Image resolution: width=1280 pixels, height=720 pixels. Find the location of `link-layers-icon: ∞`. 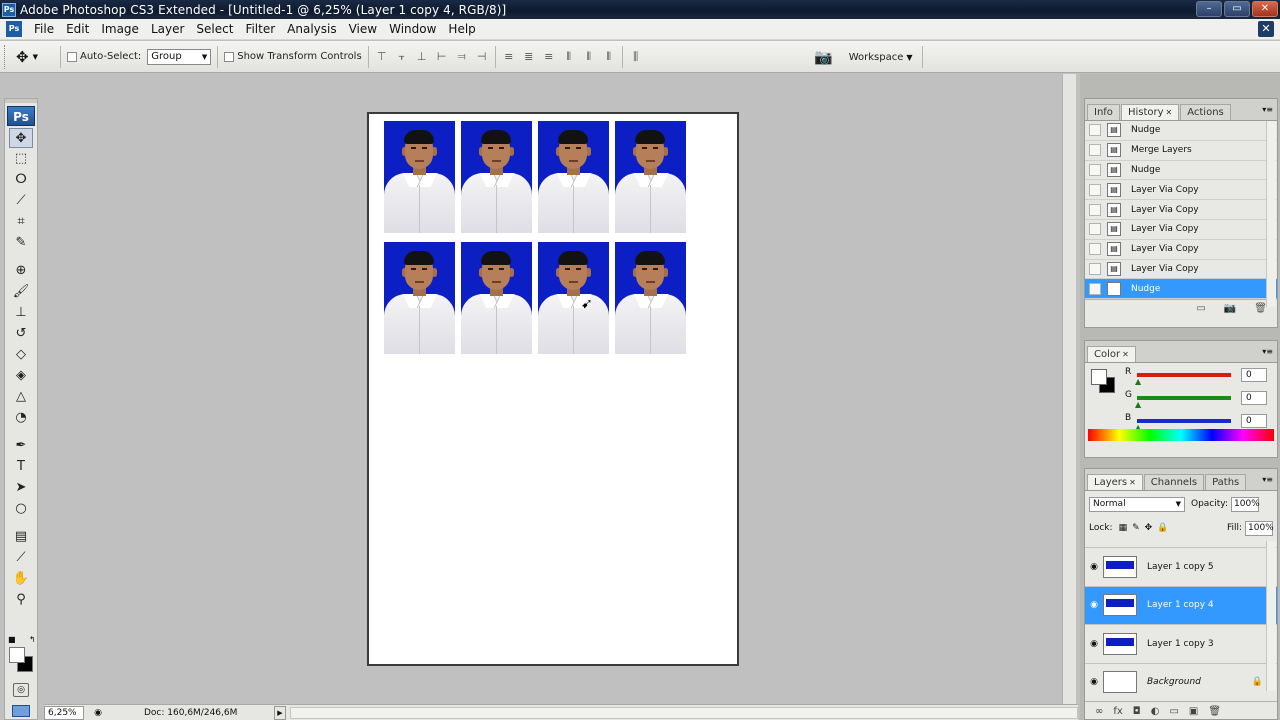

link-layers-icon: ∞ is located at coordinates (1099, 711).